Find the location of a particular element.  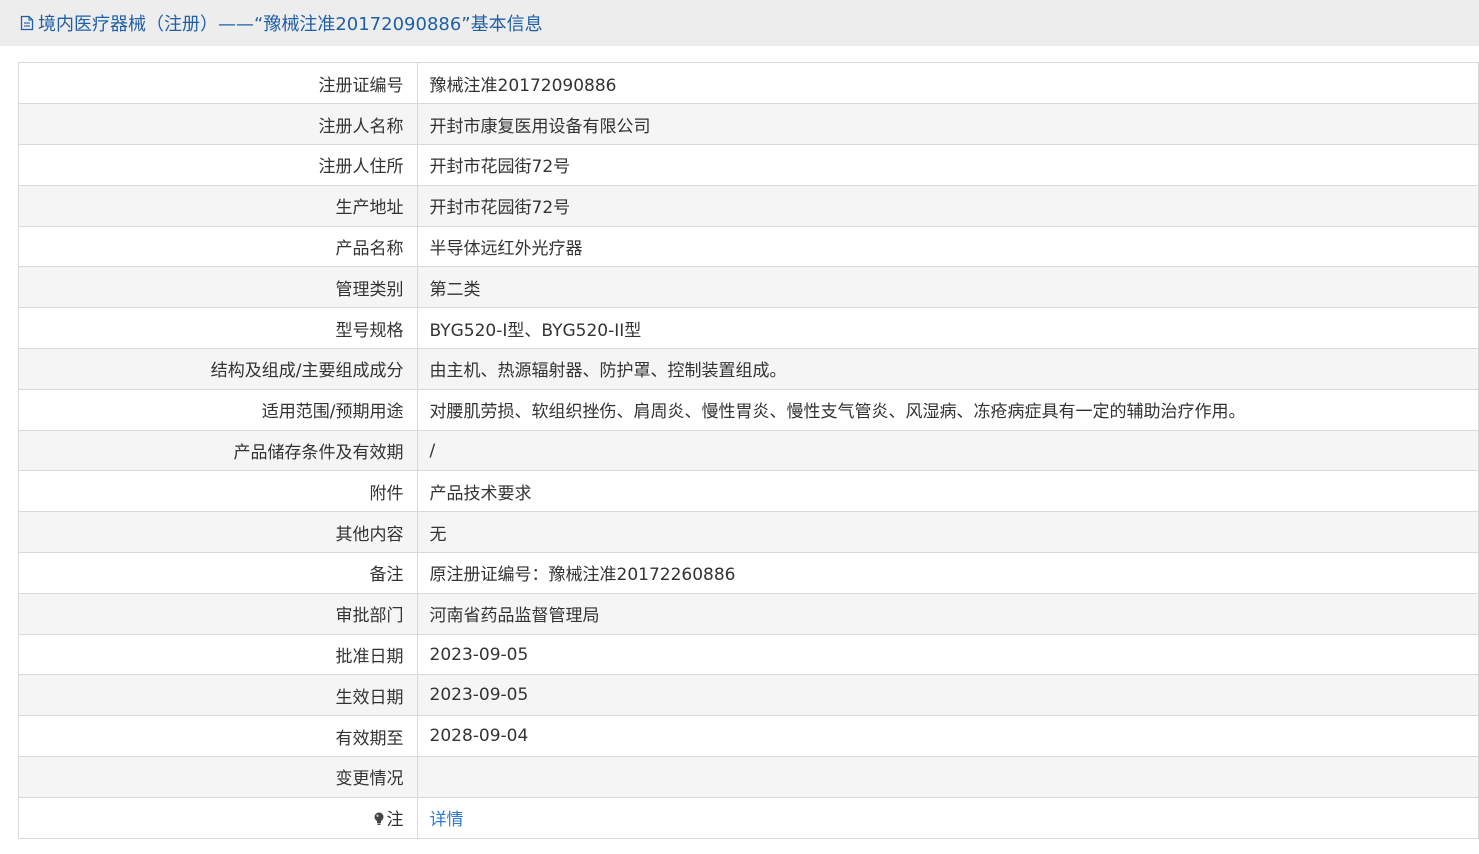

field-value: 第二类 is located at coordinates (947, 287).